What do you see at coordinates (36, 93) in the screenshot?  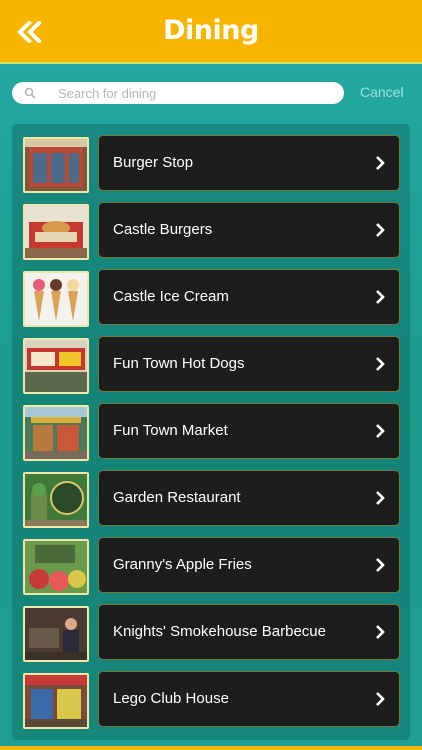 I see `search-icon` at bounding box center [36, 93].